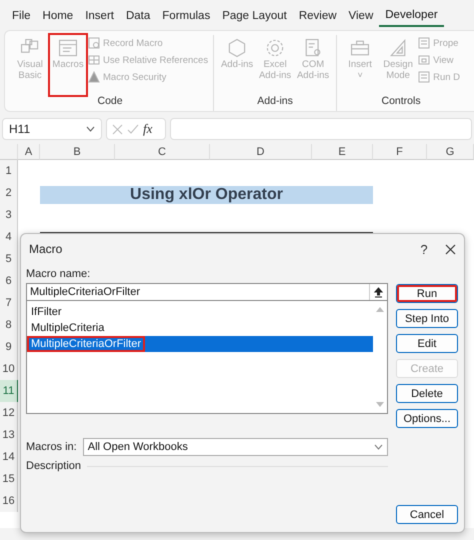 The width and height of the screenshot is (474, 540). Describe the element at coordinates (99, 15) in the screenshot. I see `menu-tab: Insert` at that location.